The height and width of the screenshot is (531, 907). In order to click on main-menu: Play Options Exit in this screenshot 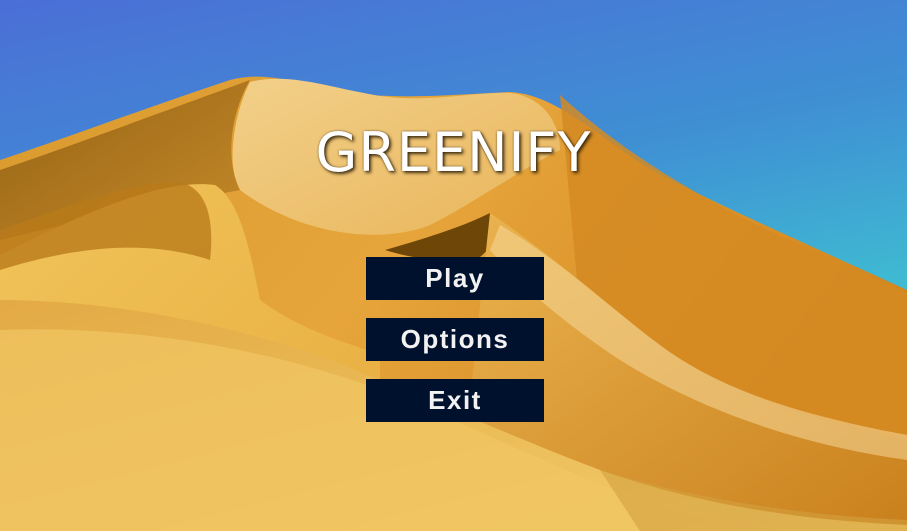, I will do `click(455, 339)`.